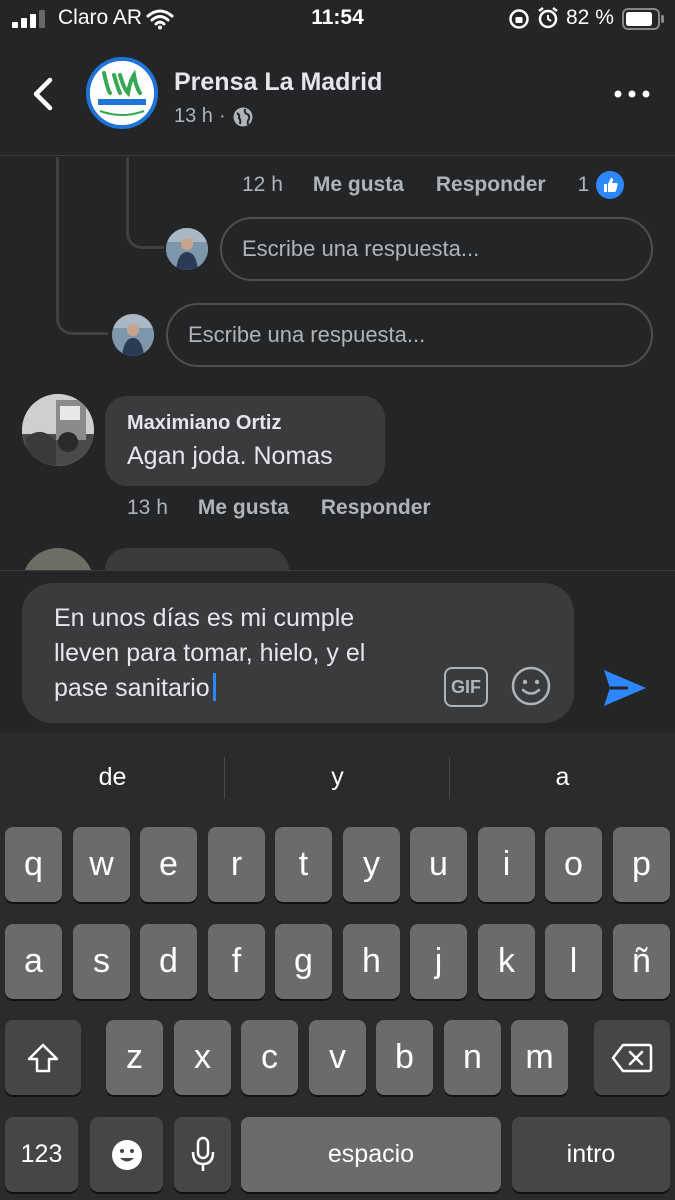 This screenshot has height=1200, width=675. I want to click on thumbs-up-icon, so click(610, 185).